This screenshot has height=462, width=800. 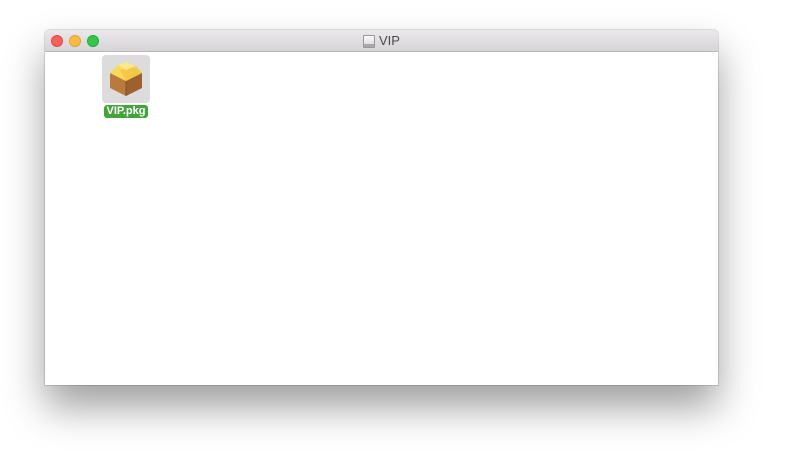 I want to click on file-item-vip-pkg: VIP.pkg, so click(x=126, y=86).